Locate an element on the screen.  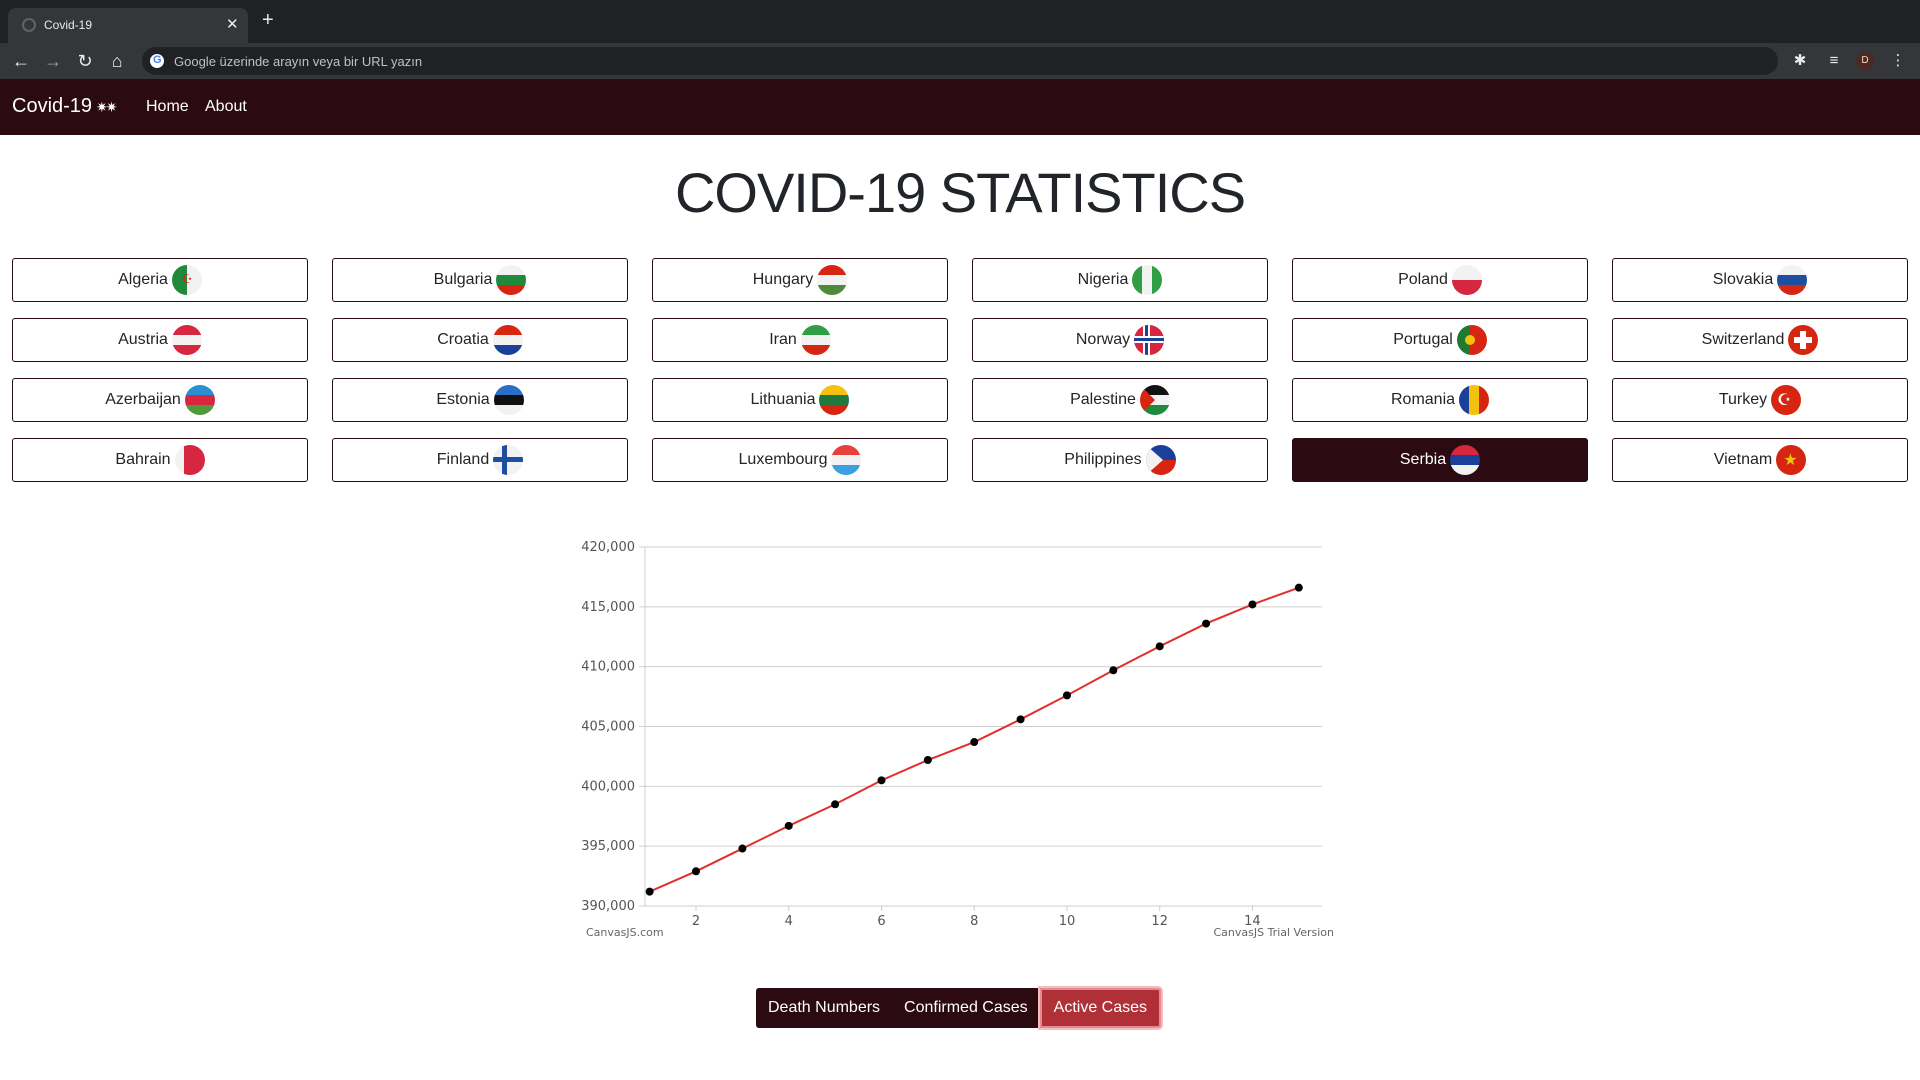
country-button-iran: Iran is located at coordinates (800, 340).